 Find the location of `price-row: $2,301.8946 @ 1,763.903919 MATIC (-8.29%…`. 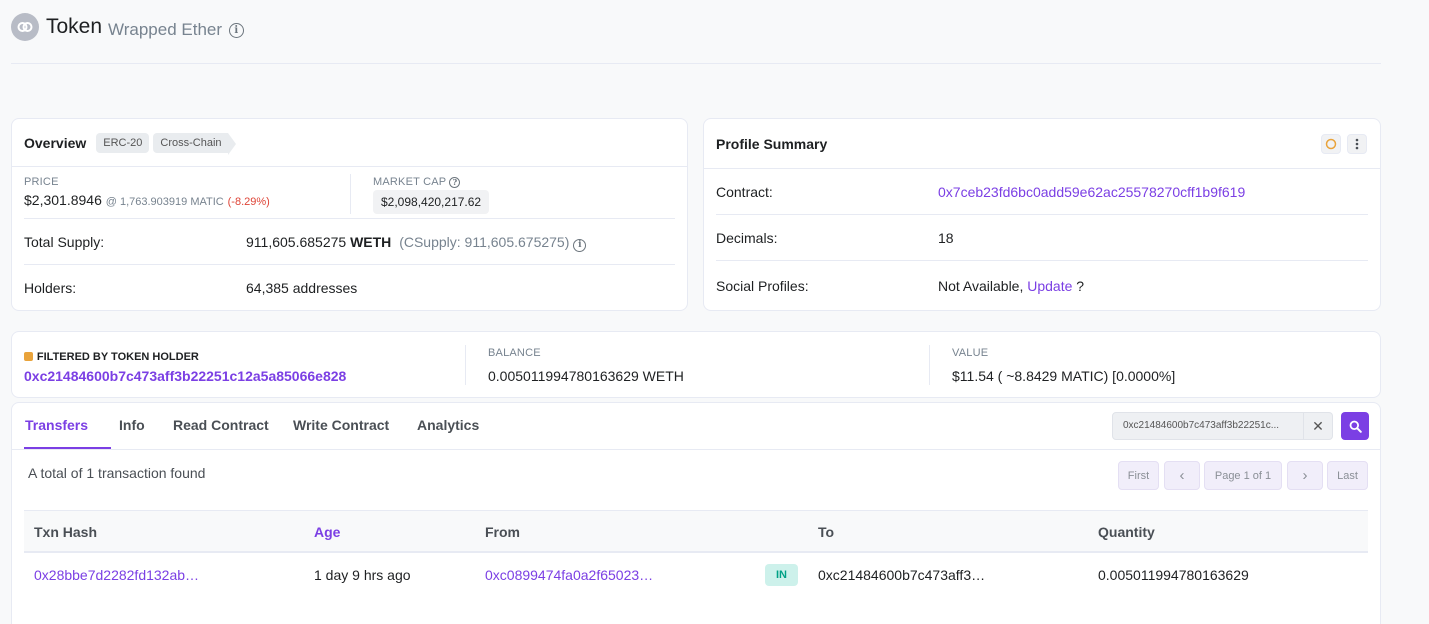

price-row: $2,301.8946 @ 1,763.903919 MATIC (-8.29%… is located at coordinates (147, 200).